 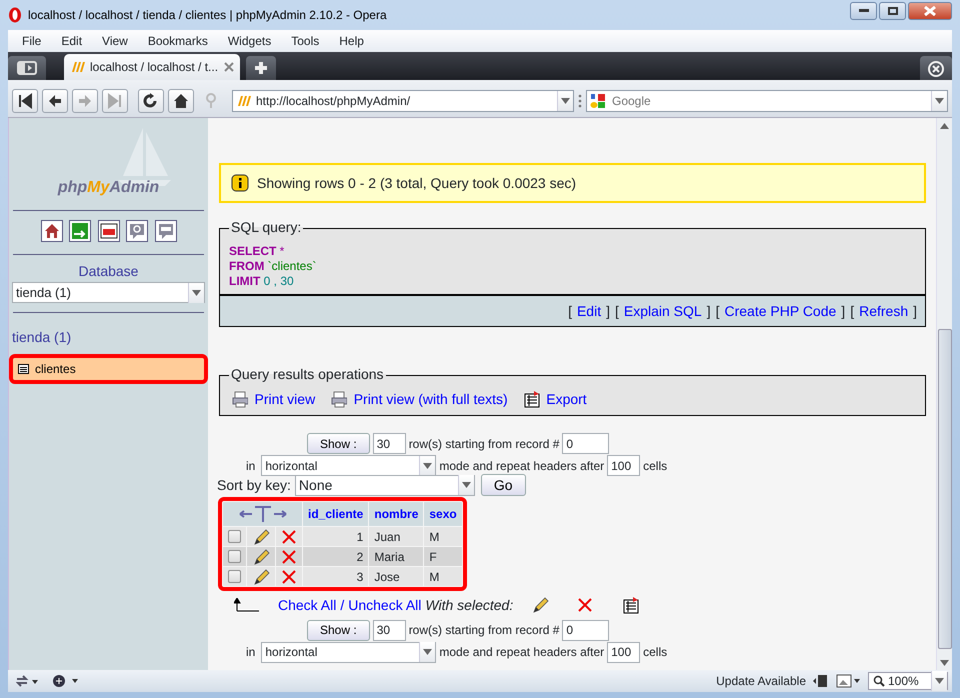 What do you see at coordinates (570, 311) in the screenshot?
I see `bracket-text: [` at bounding box center [570, 311].